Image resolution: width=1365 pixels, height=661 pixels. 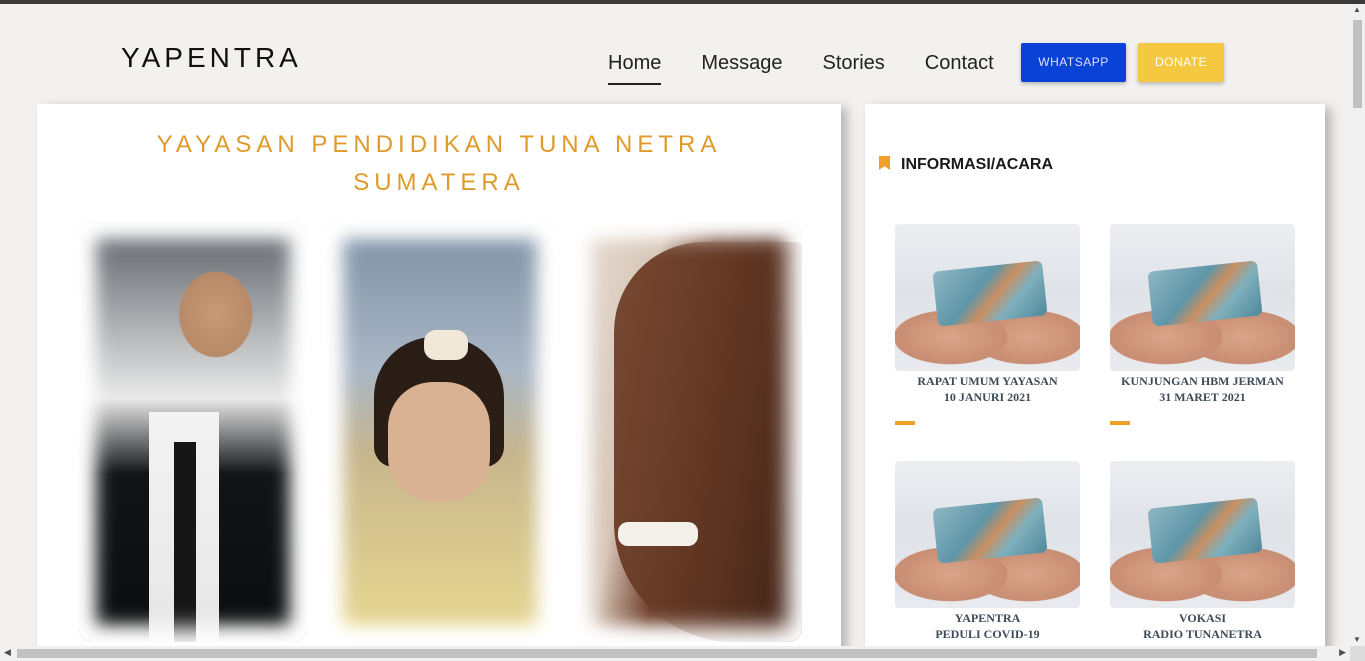 I want to click on horizontal-scroll-thumb, so click(x=667, y=653).